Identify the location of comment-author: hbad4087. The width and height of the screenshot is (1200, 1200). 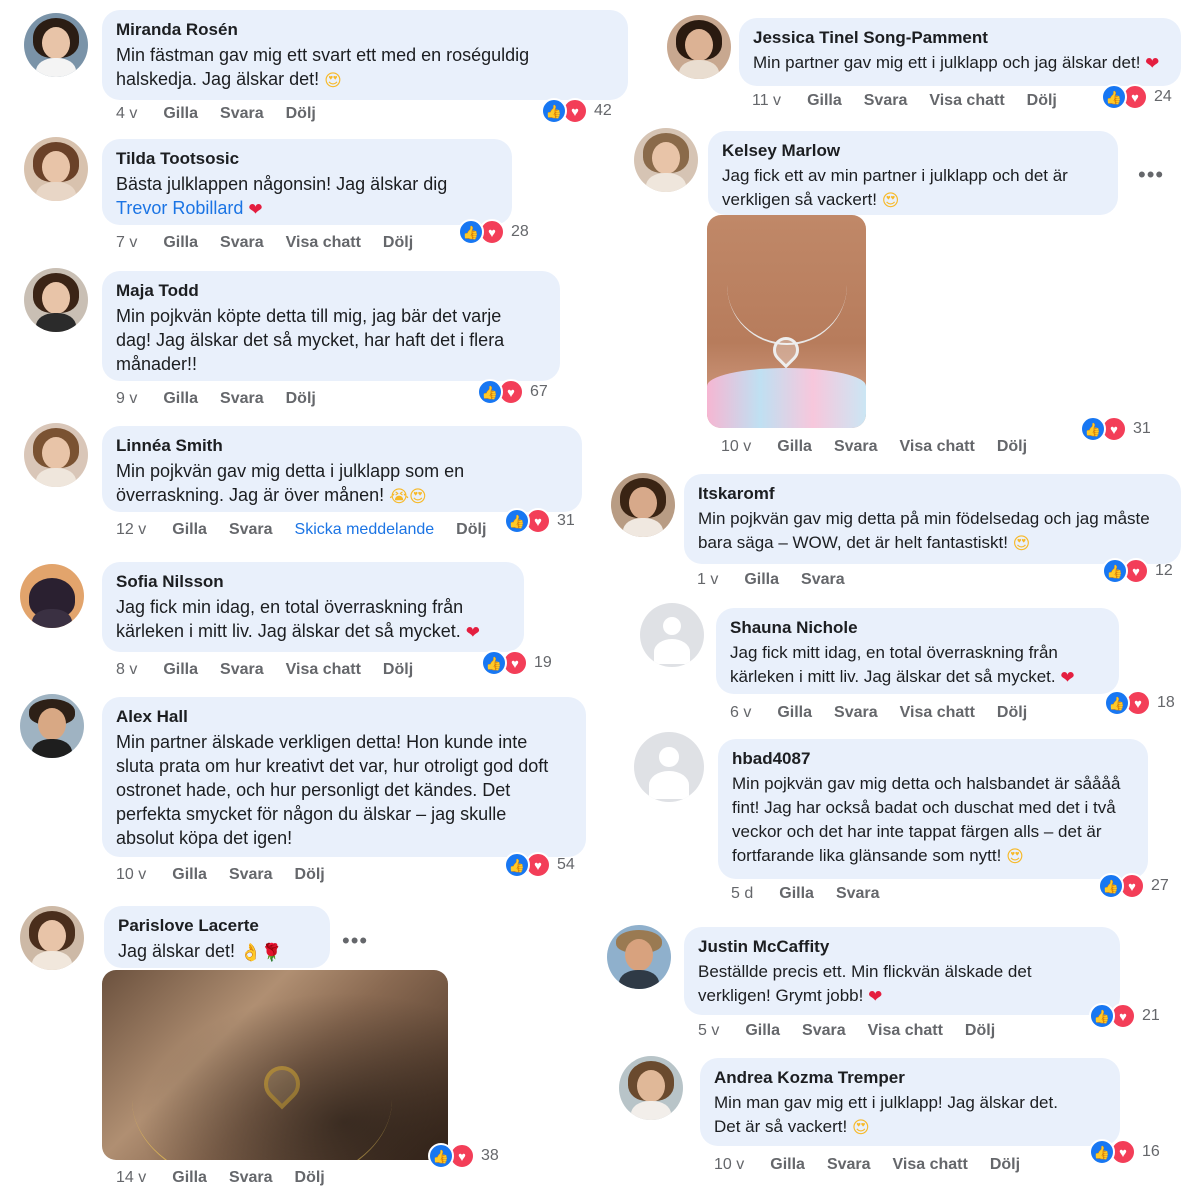
(933, 759).